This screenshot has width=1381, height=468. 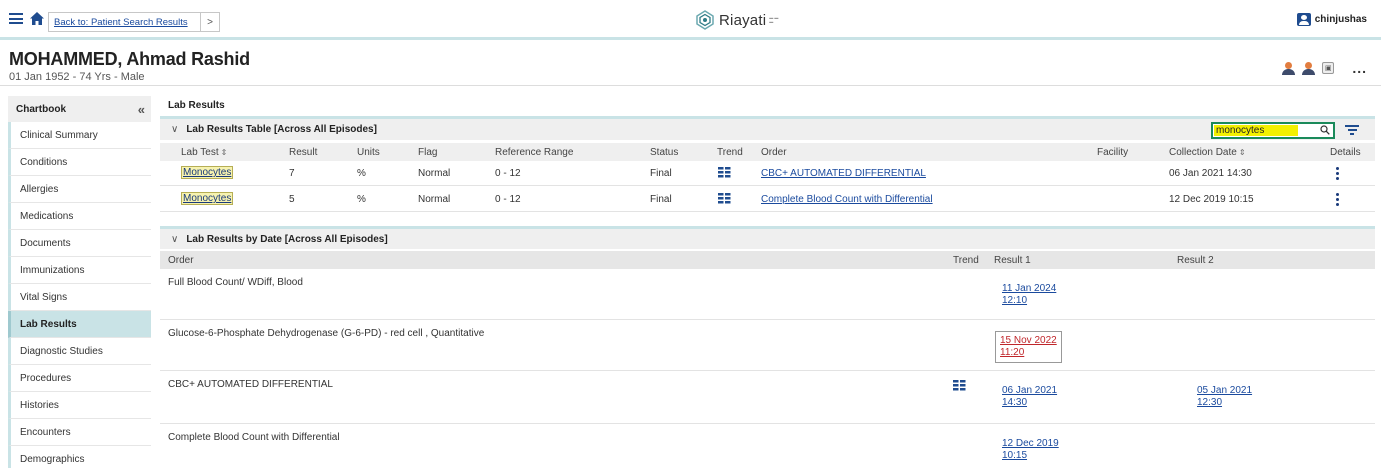 What do you see at coordinates (774, 152) in the screenshot?
I see `col-order: Order` at bounding box center [774, 152].